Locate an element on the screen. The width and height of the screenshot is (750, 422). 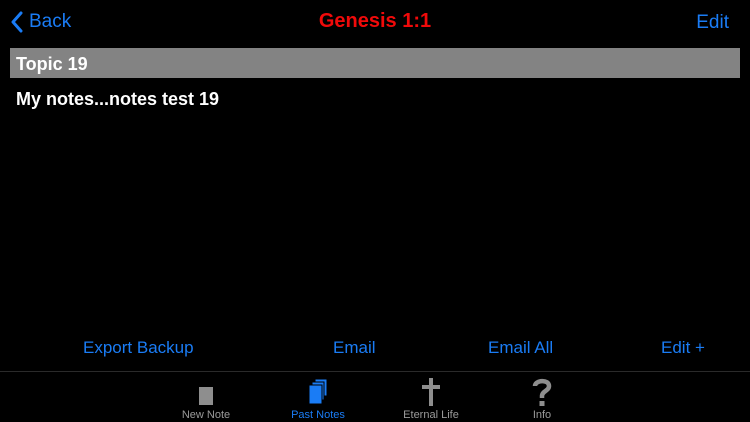
new-note-icon is located at coordinates (206, 396).